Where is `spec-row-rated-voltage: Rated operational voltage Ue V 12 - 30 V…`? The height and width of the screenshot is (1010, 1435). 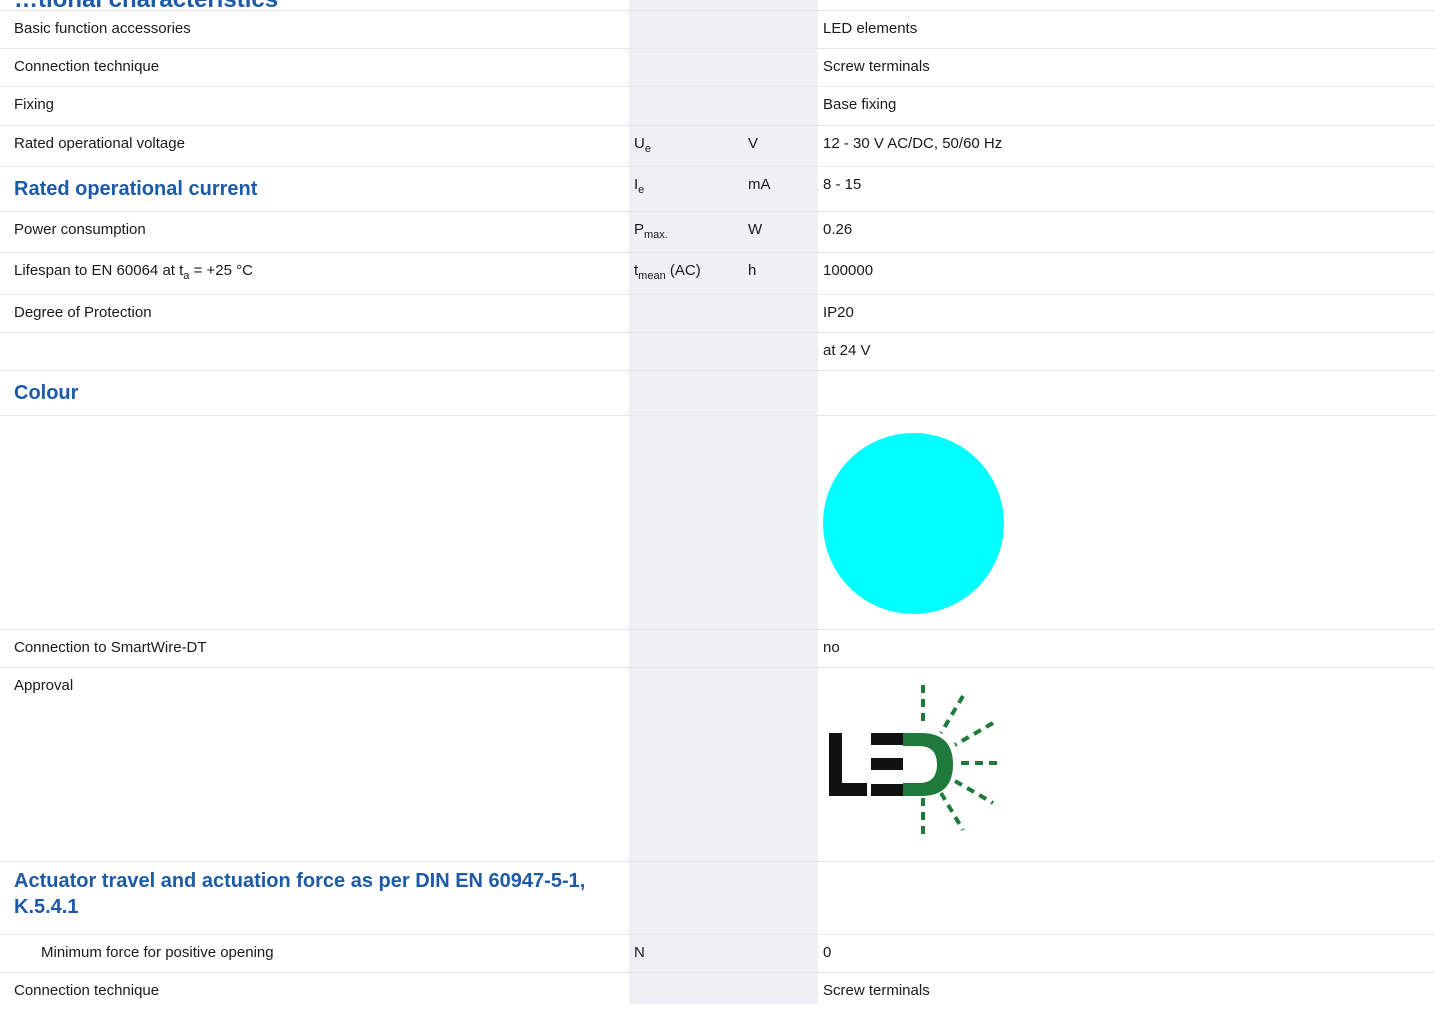 spec-row-rated-voltage: Rated operational voltage Ue V 12 - 30 V… is located at coordinates (717, 145).